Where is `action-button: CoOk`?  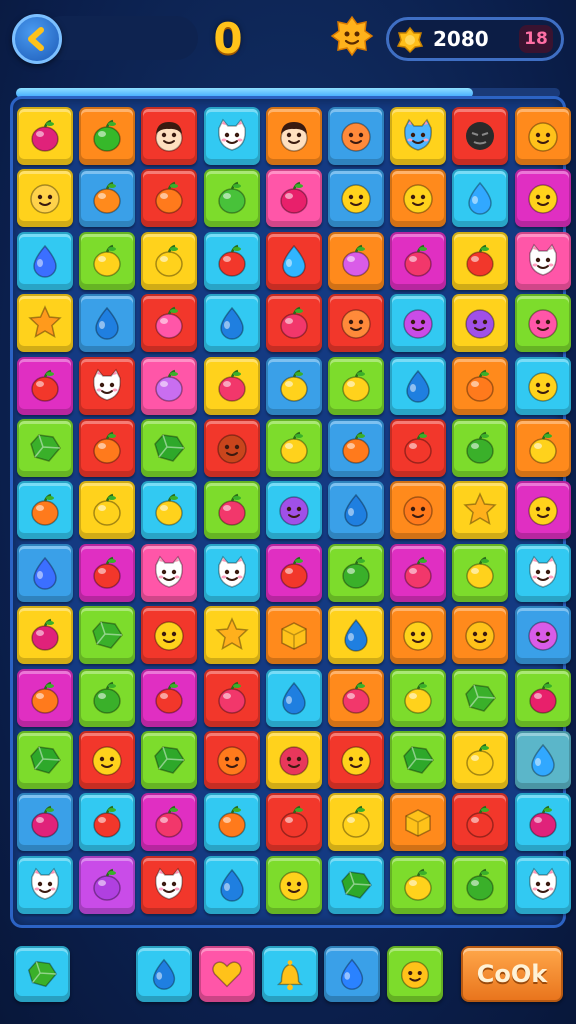 action-button: CoOk is located at coordinates (512, 974).